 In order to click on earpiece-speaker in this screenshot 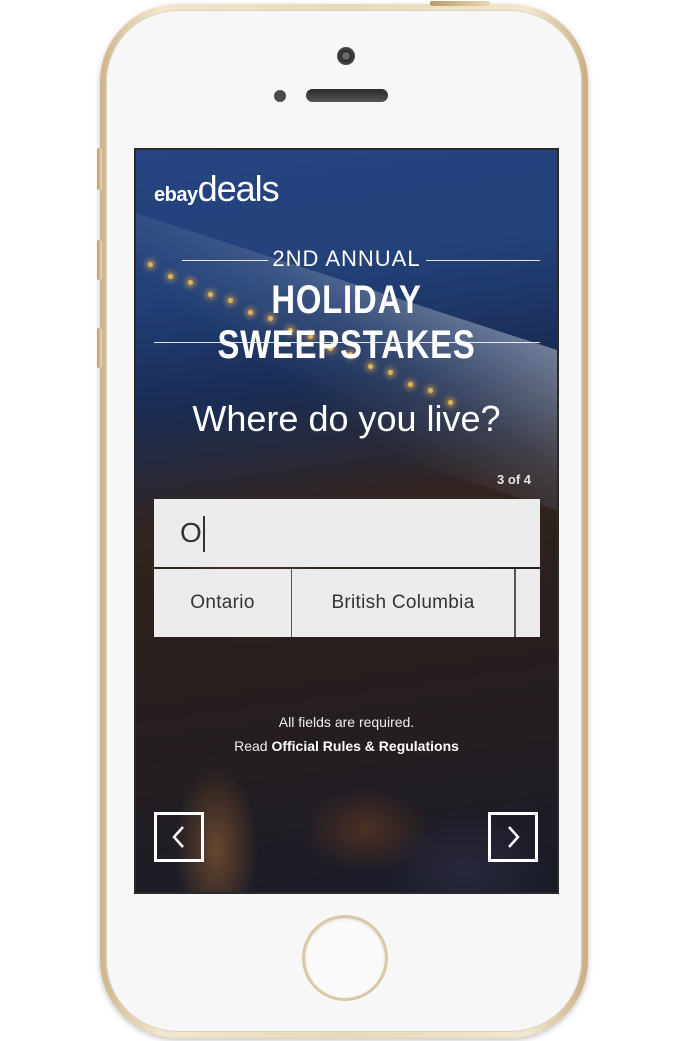, I will do `click(347, 95)`.